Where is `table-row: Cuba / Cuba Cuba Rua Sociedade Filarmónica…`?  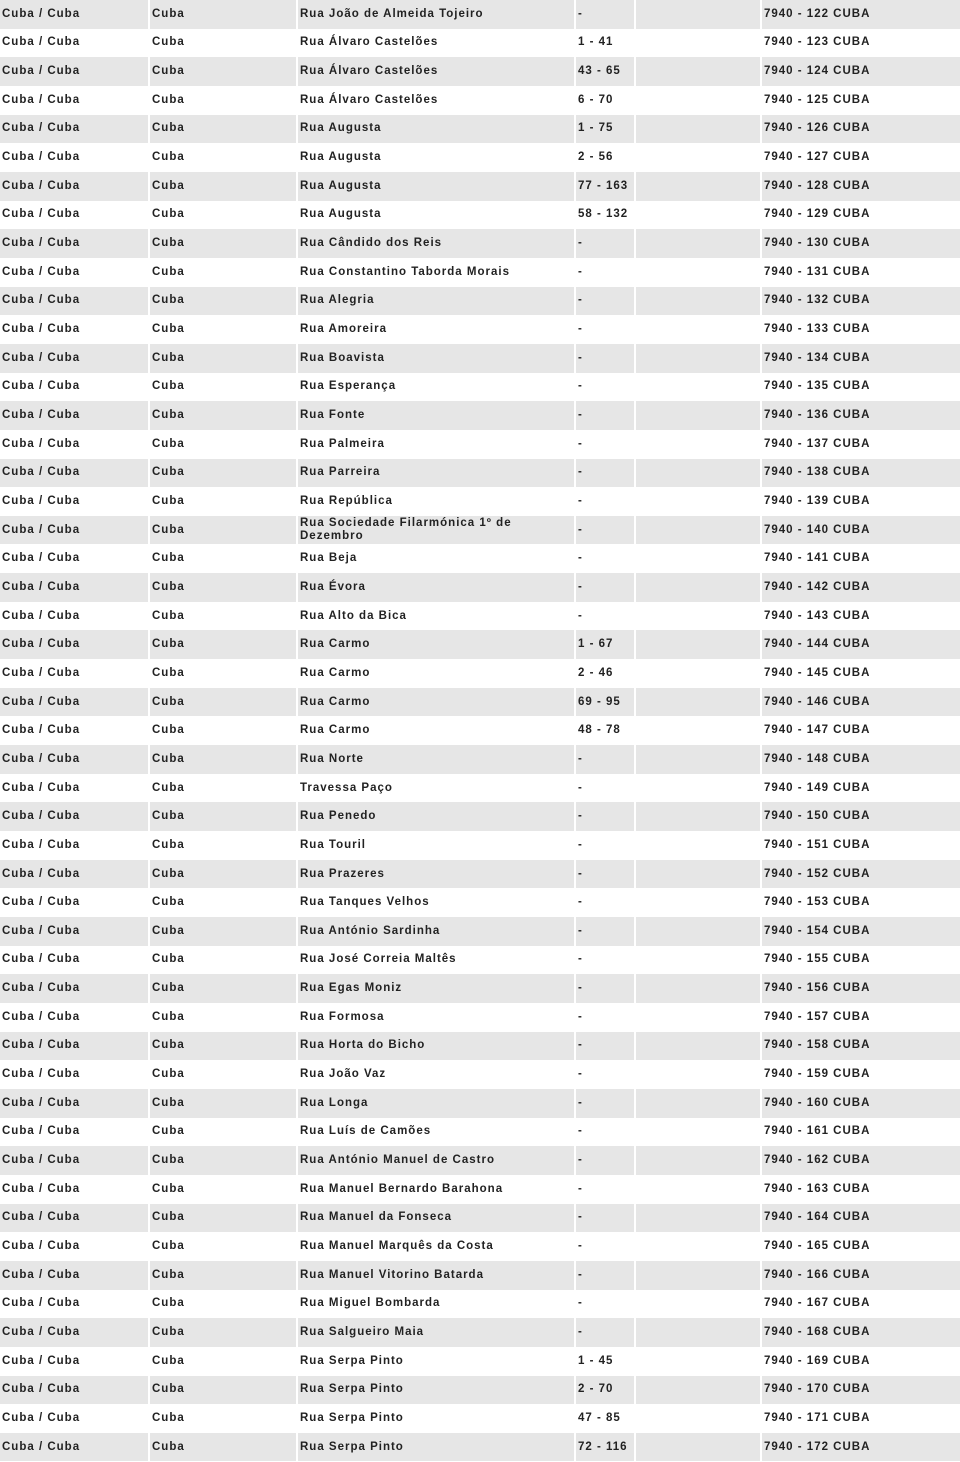
table-row: Cuba / Cuba Cuba Rua Sociedade Filarmónica… is located at coordinates (480, 530).